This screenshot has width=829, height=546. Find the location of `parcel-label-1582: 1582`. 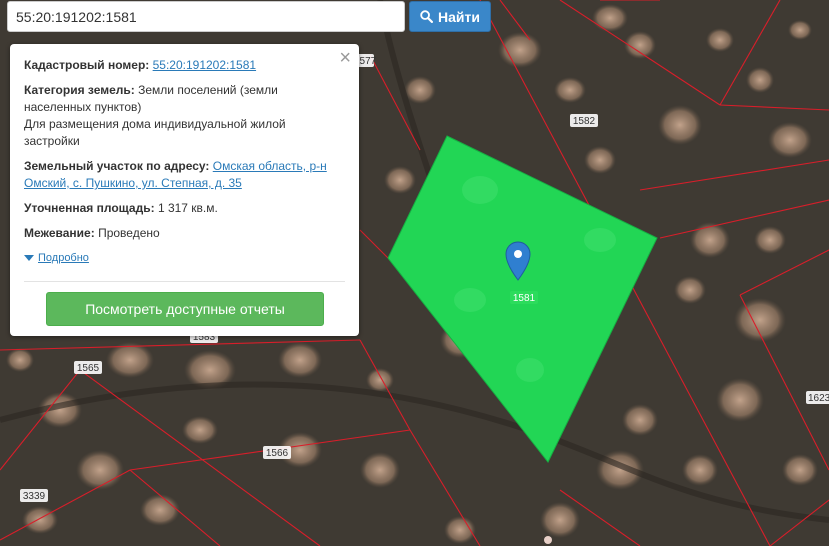

parcel-label-1582: 1582 is located at coordinates (584, 120).